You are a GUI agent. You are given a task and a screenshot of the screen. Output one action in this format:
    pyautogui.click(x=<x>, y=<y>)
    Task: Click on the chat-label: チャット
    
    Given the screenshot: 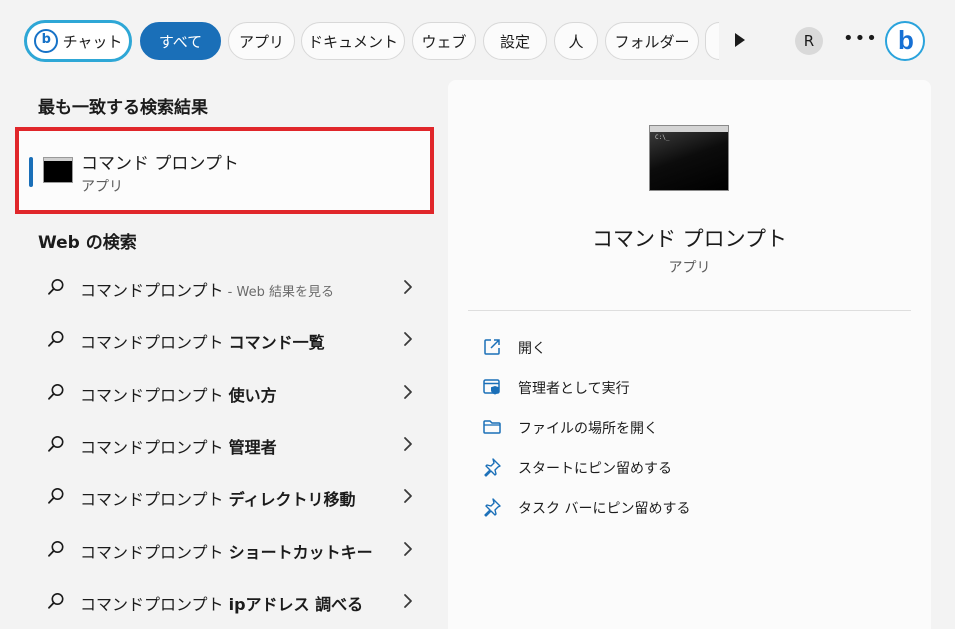 What is the action you would take?
    pyautogui.click(x=92, y=41)
    